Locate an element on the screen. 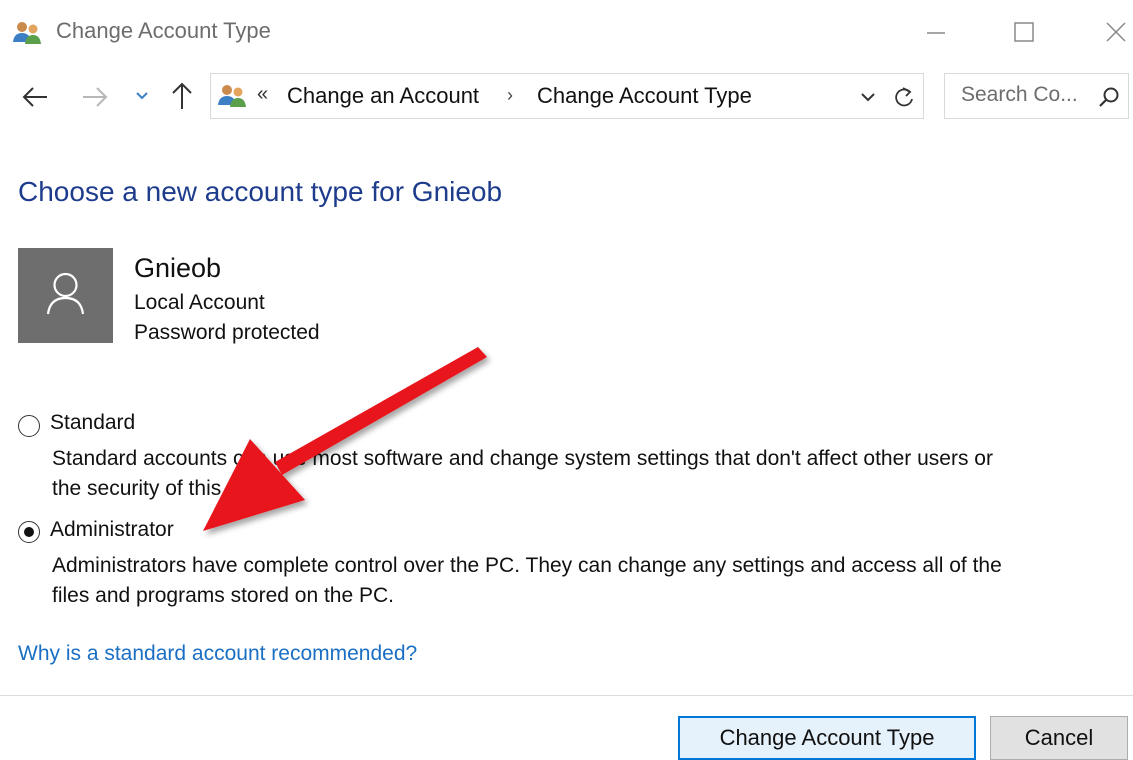 The image size is (1133, 760). user-status: Password protected is located at coordinates (227, 332).